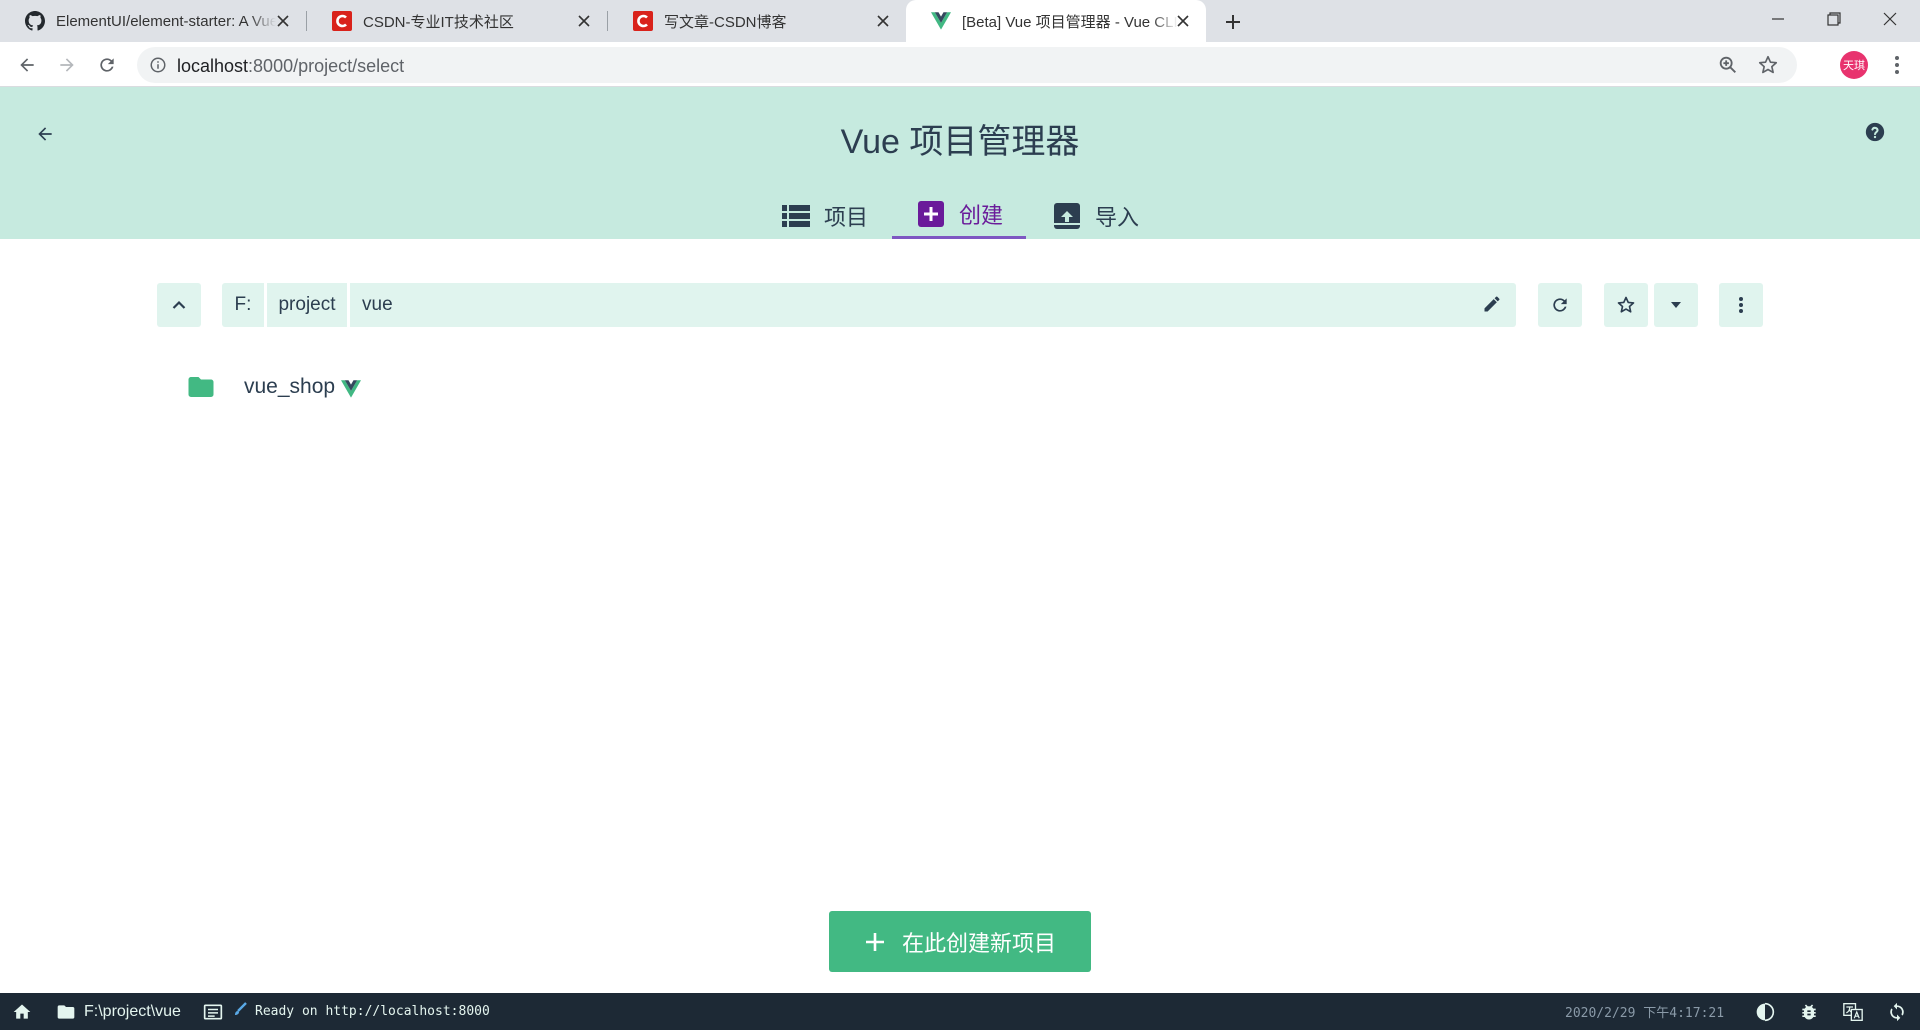 Image resolution: width=1920 pixels, height=1030 pixels. I want to click on browser-tab-vue-ui: [Beta] Vue 项目管理器 - Vue CLI, so click(1056, 21).